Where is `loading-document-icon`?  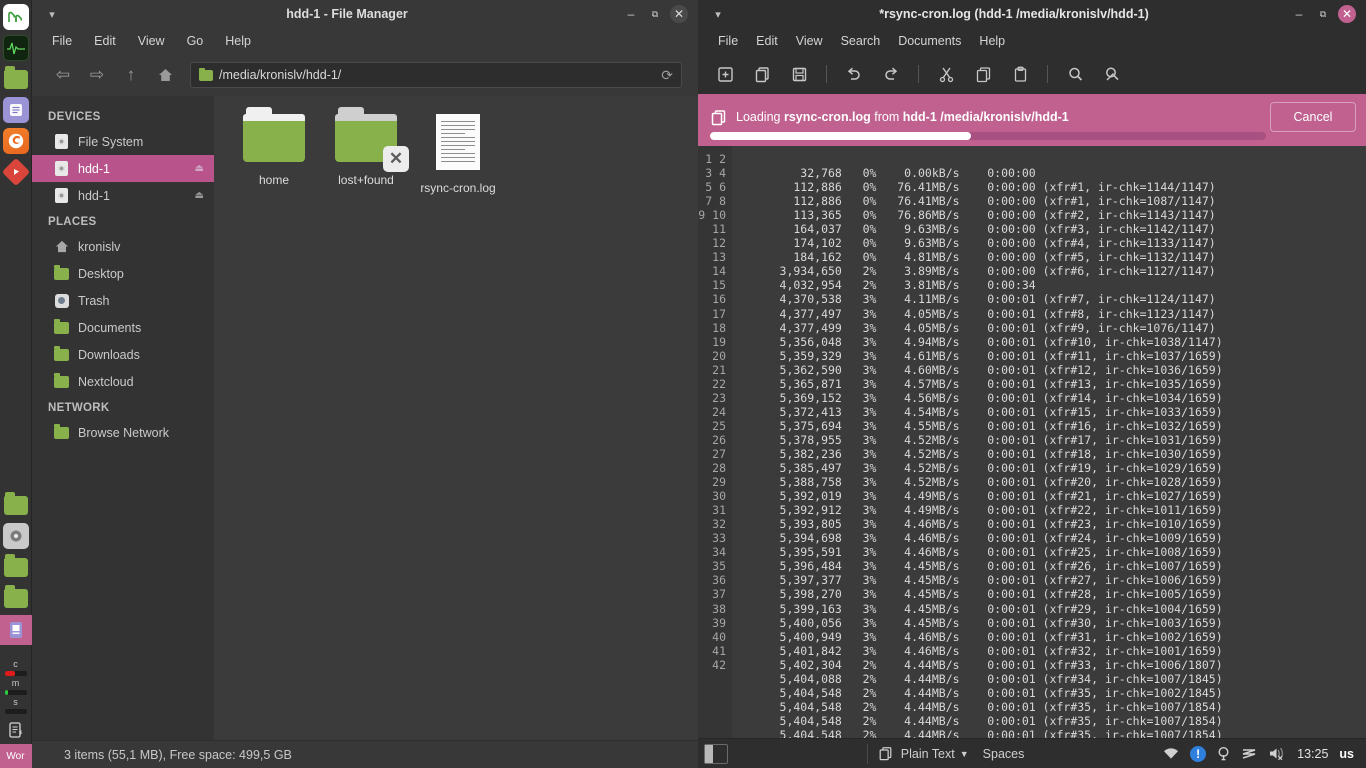 loading-document-icon is located at coordinates (718, 117).